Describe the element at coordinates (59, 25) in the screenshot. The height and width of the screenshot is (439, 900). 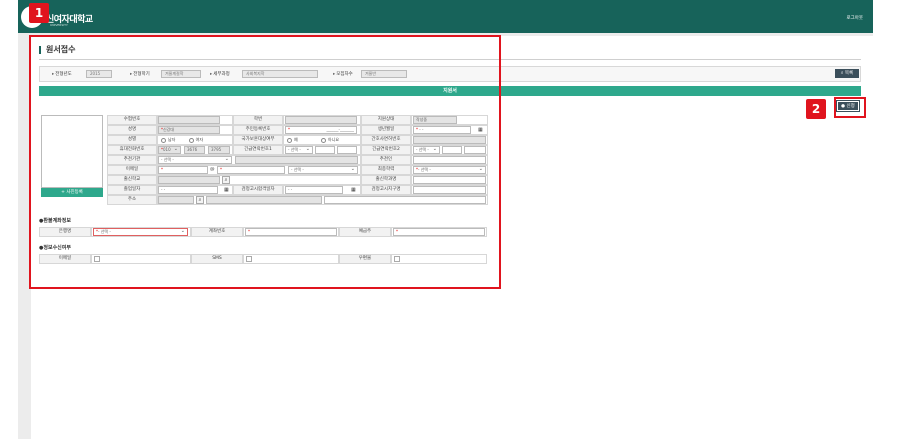
I see `logo-subtext: UNIVERSITY` at that location.